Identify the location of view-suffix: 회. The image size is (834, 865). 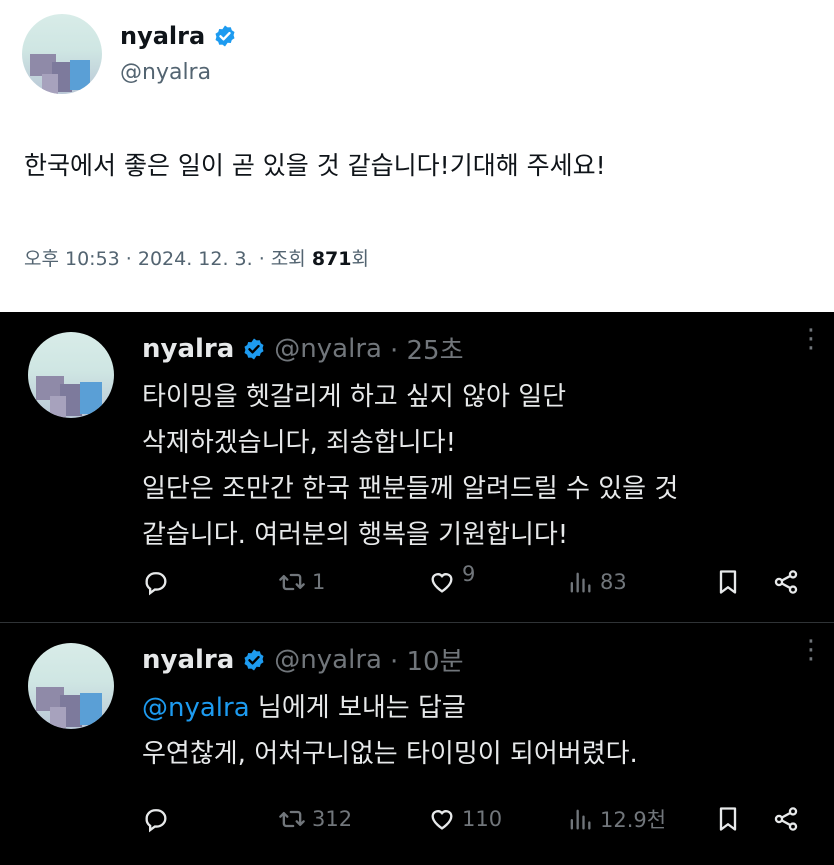
(360, 259).